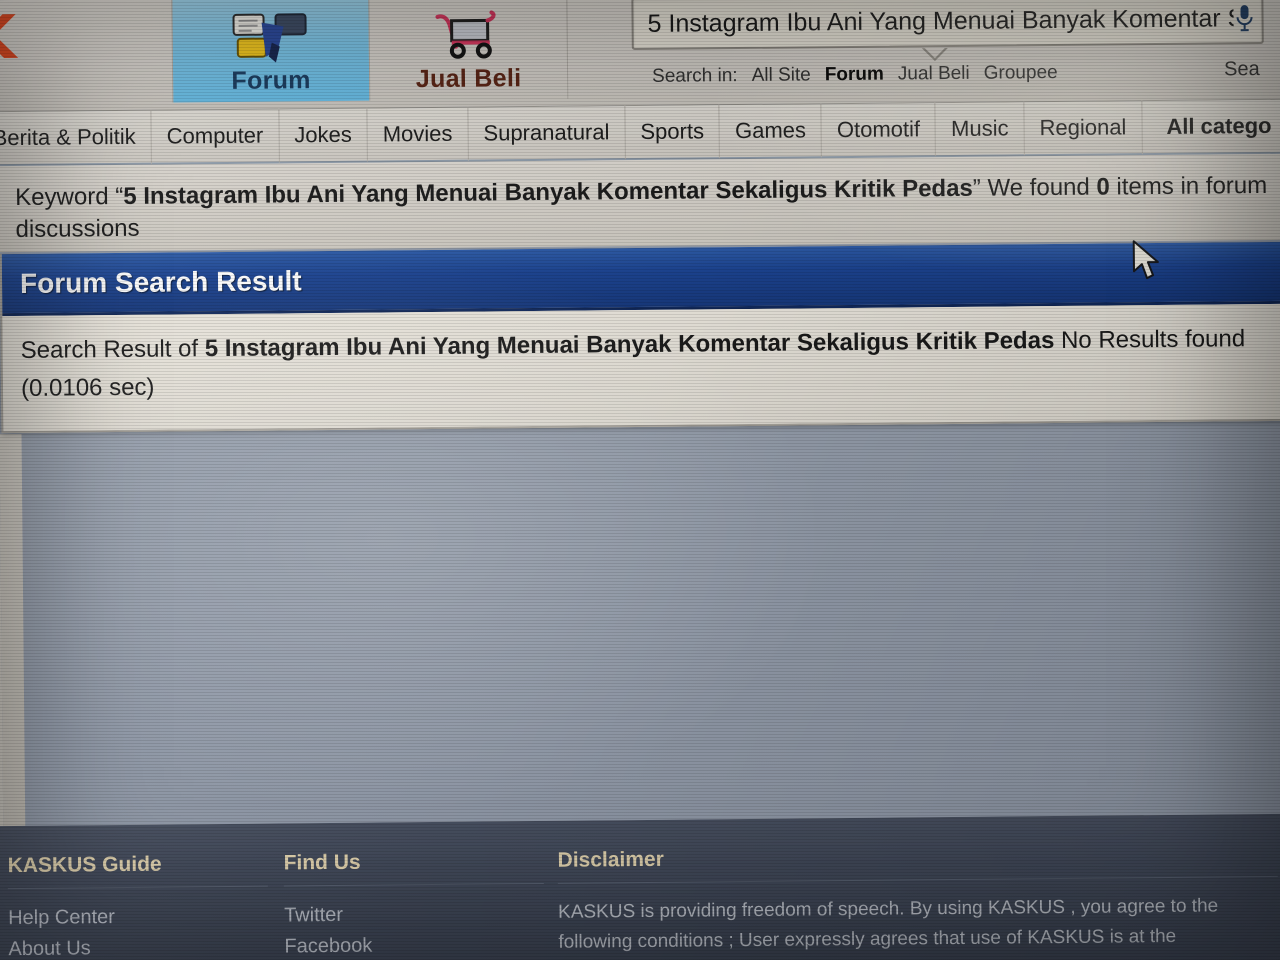 The image size is (1280, 960). I want to click on footer-column-find-us: Find Us Twitter Facebook, so click(414, 904).